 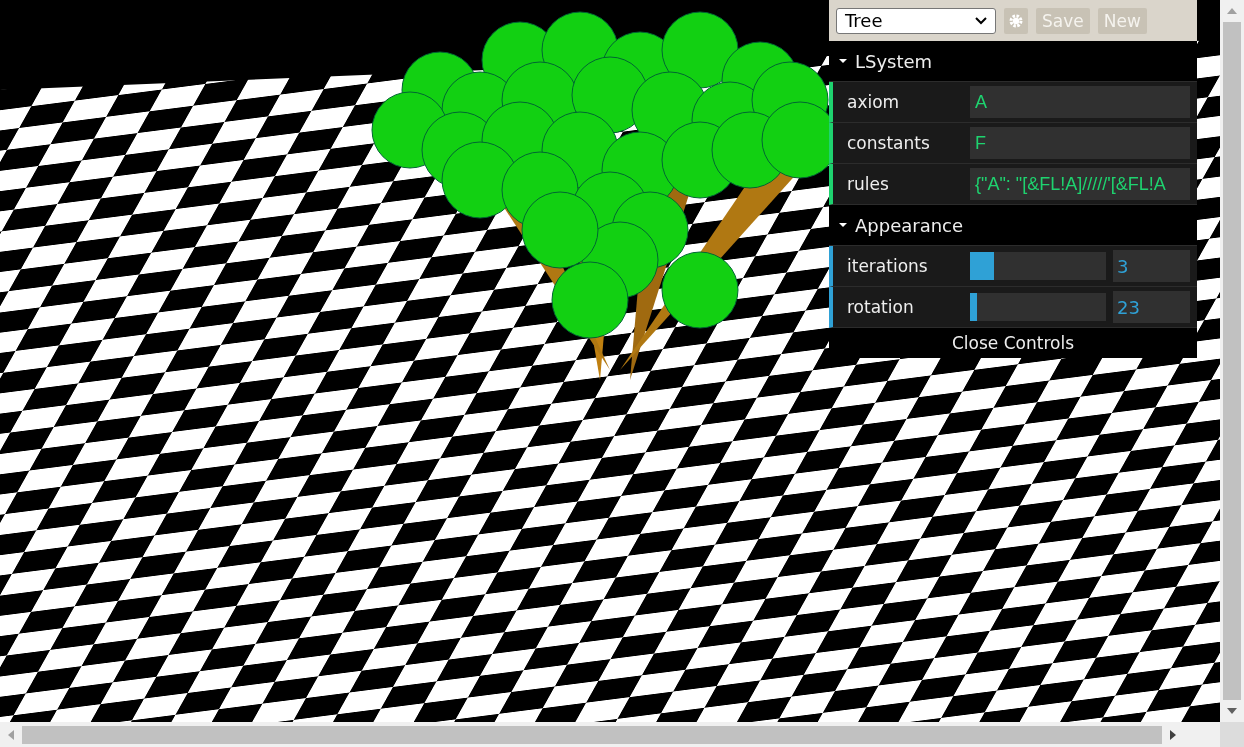 I want to click on vertical-scrollbar, so click(x=1232, y=361).